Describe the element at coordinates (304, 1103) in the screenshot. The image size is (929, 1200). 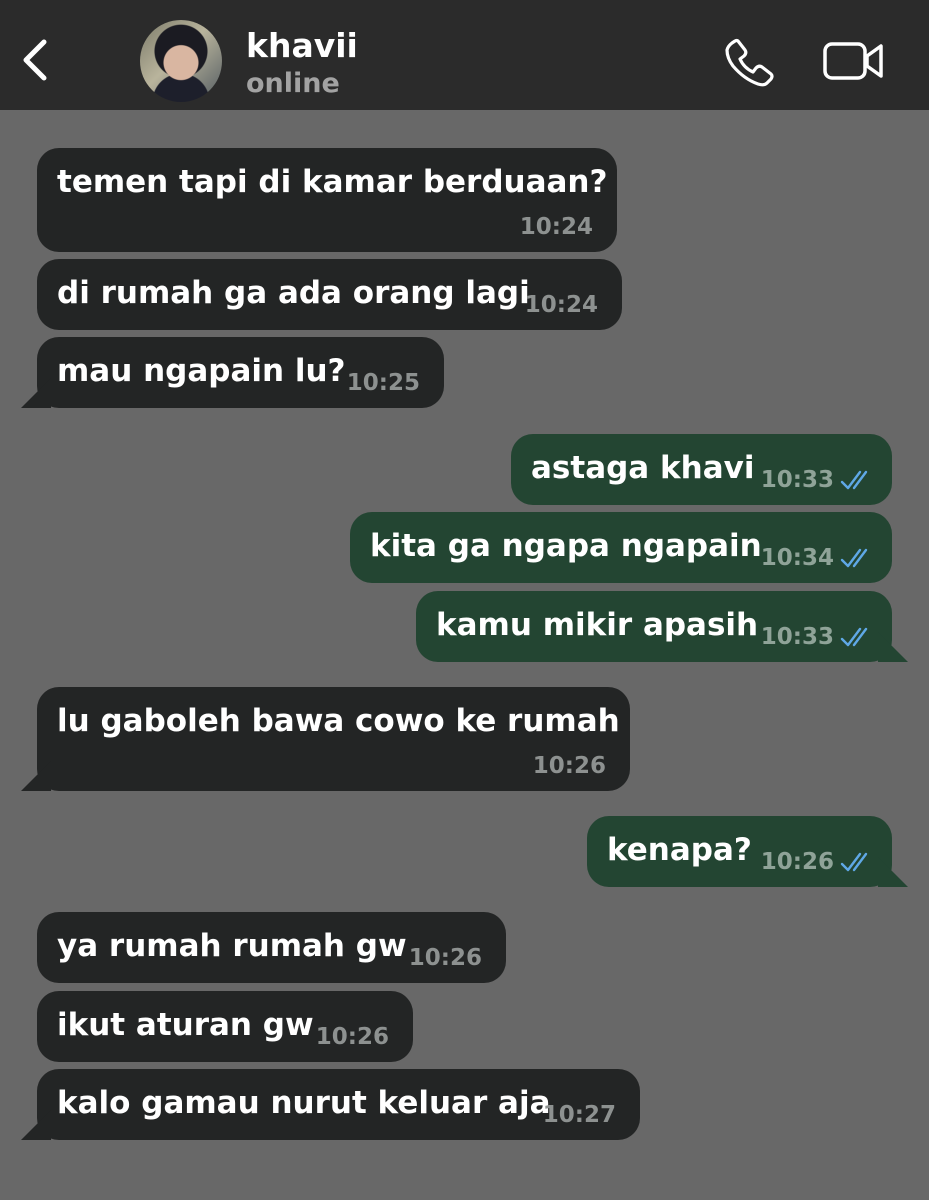
I see `message-text: kalo gamau nurut keluar aja` at that location.